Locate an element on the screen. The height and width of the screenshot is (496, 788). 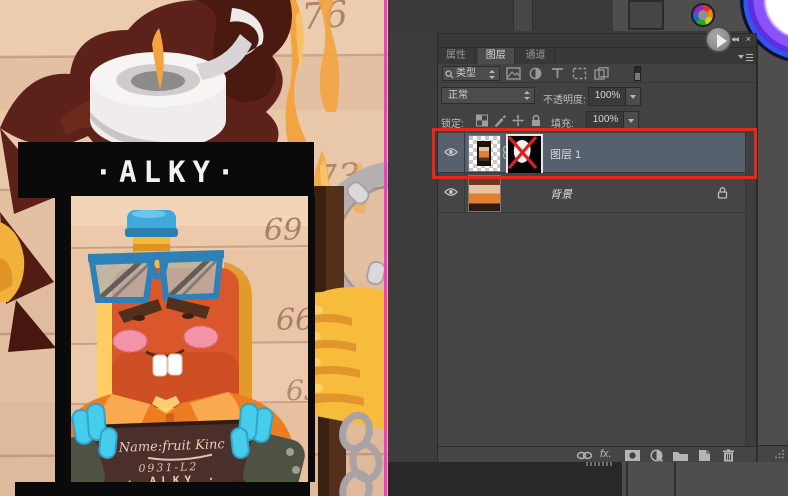
lock-transparency-icon is located at coordinates (482, 120).